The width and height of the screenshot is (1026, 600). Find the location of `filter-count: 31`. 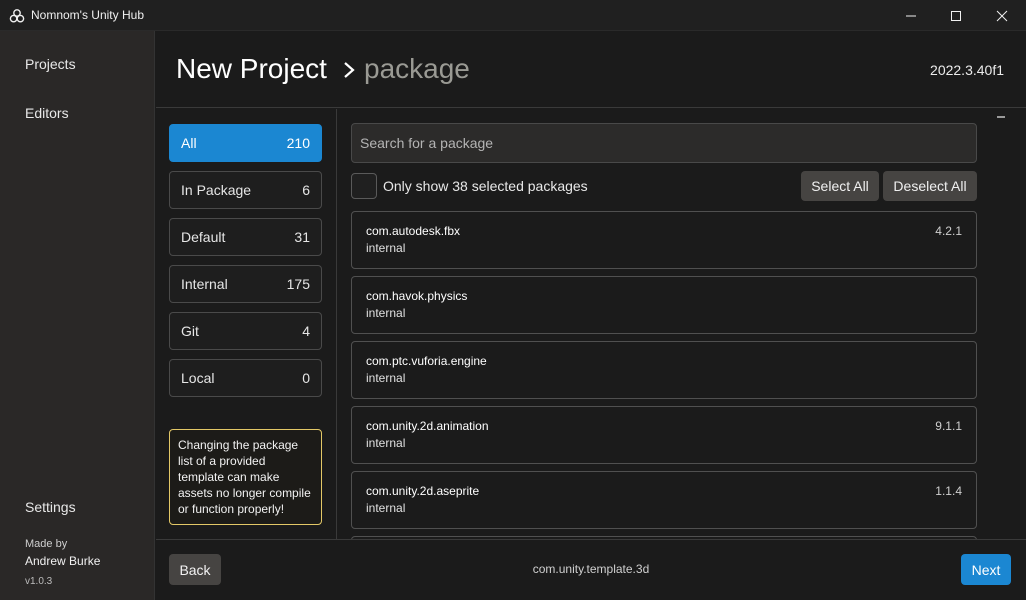

filter-count: 31 is located at coordinates (302, 237).